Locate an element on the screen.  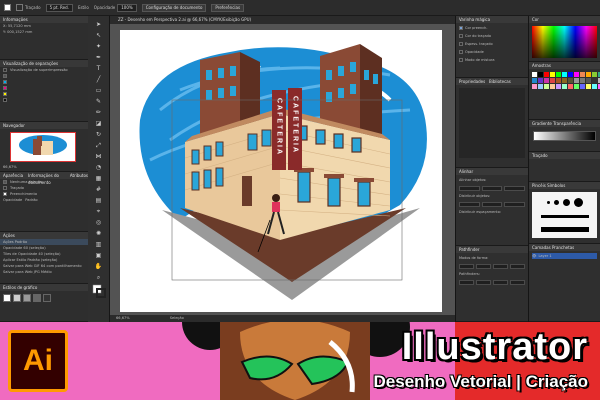
color-spectrum is located at coordinates (564, 42).